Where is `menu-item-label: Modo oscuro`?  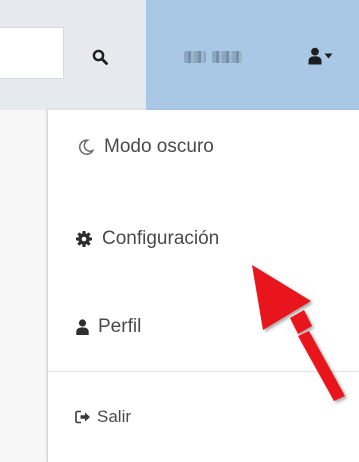
menu-item-label: Modo oscuro is located at coordinates (159, 146).